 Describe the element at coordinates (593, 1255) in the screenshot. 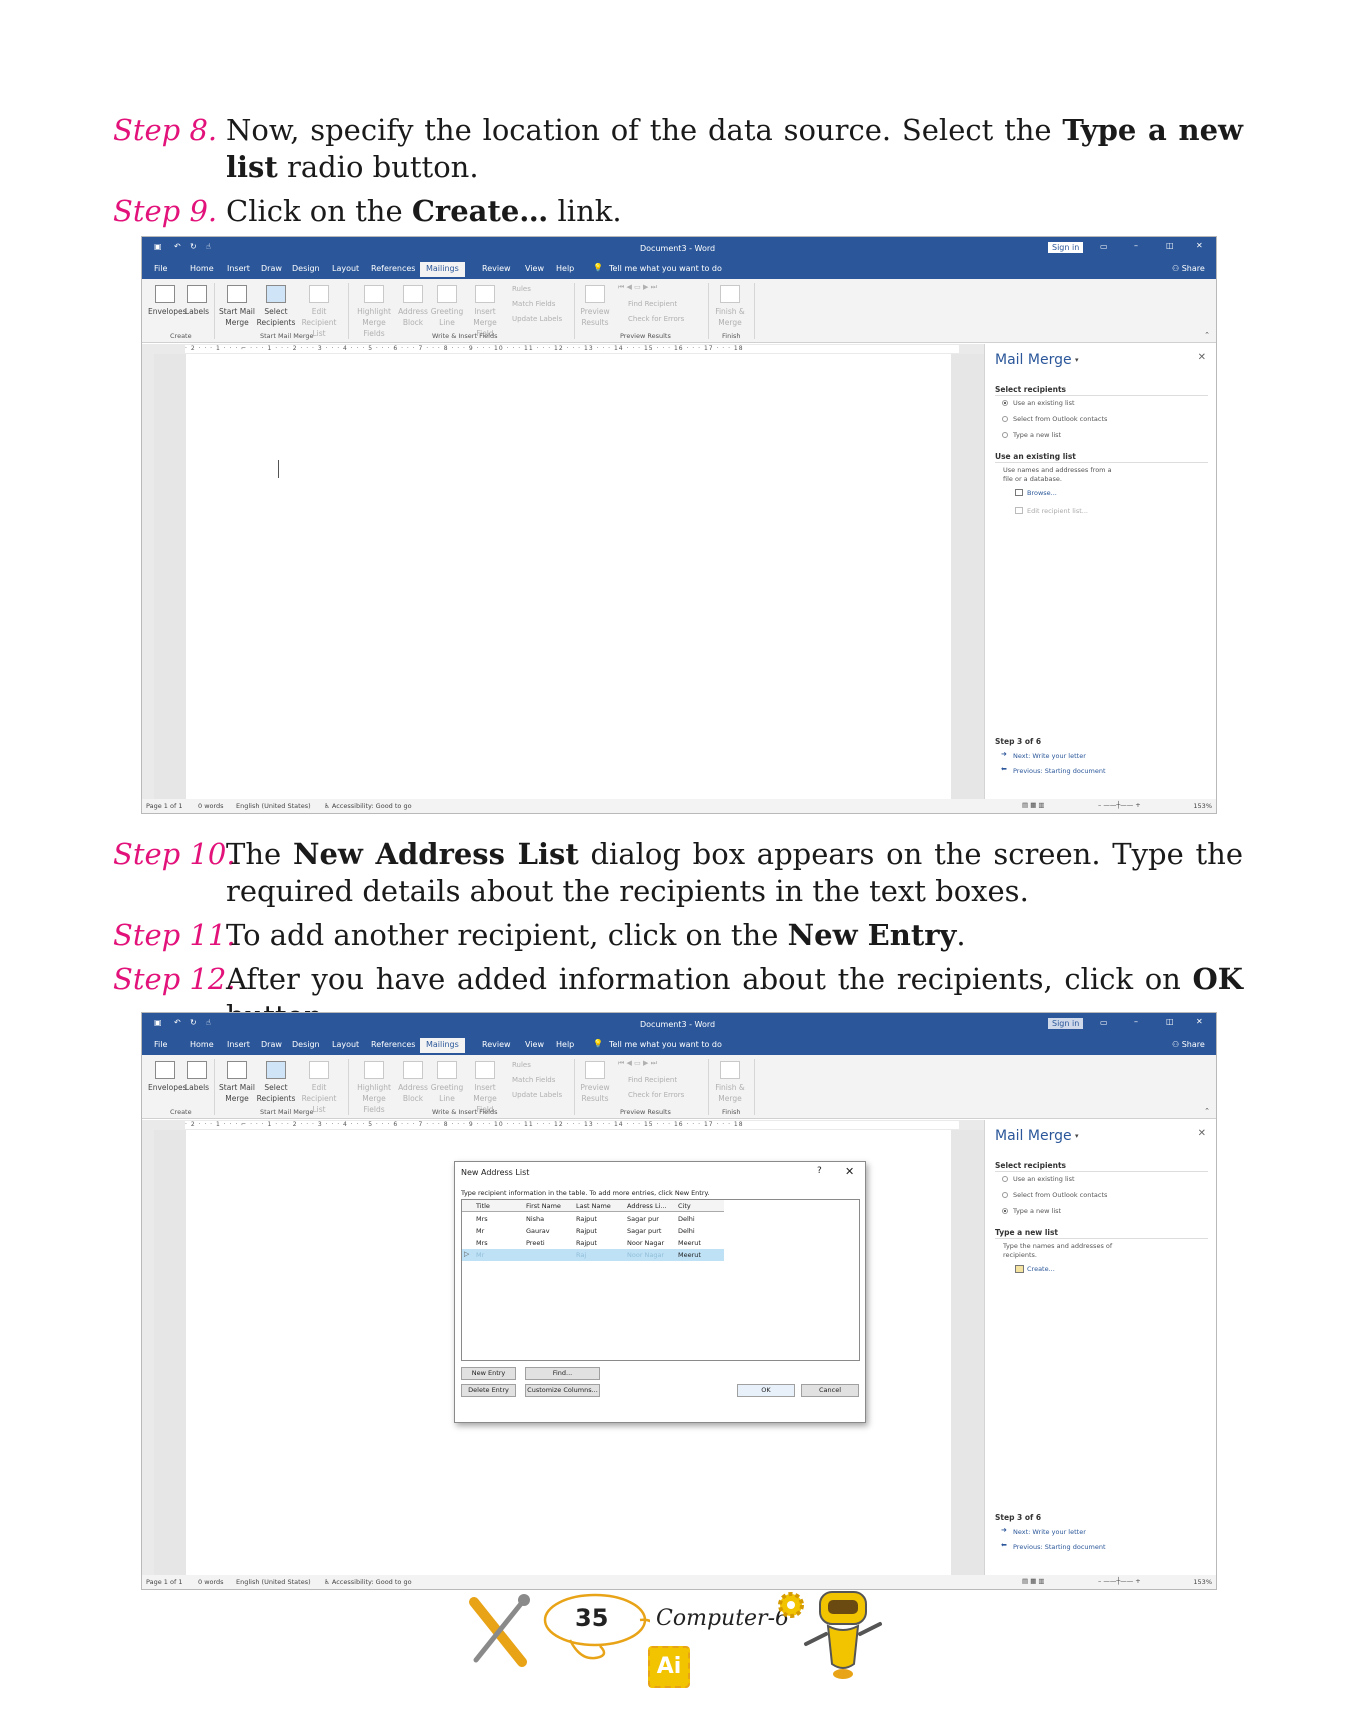

I see `table-row-selected: ▷ Mr Raj Noor Nagar Meerut` at that location.